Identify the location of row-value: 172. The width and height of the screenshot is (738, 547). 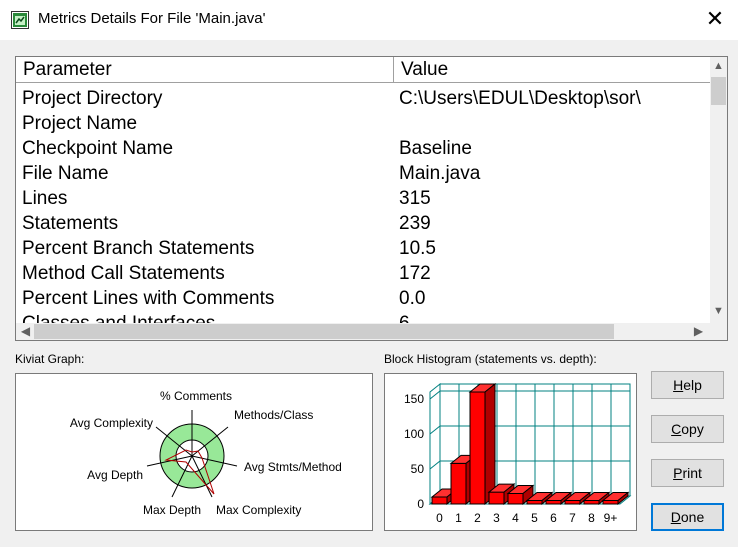
(415, 273).